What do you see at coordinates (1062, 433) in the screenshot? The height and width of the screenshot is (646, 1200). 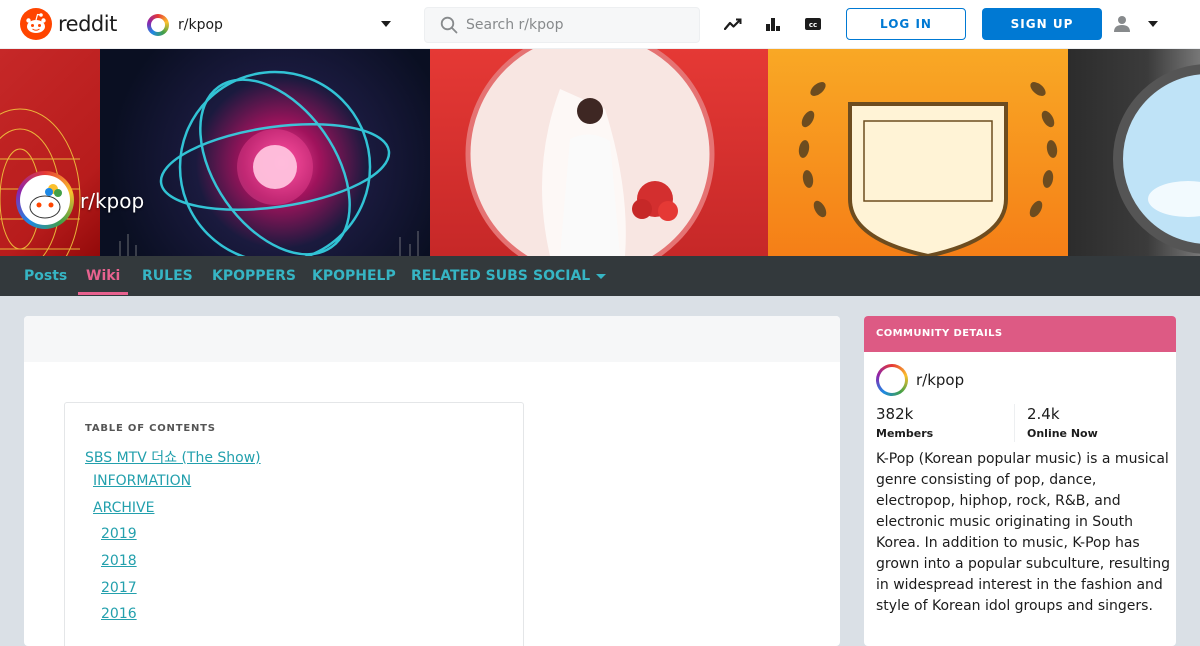 I see `online-label: Online Now` at bounding box center [1062, 433].